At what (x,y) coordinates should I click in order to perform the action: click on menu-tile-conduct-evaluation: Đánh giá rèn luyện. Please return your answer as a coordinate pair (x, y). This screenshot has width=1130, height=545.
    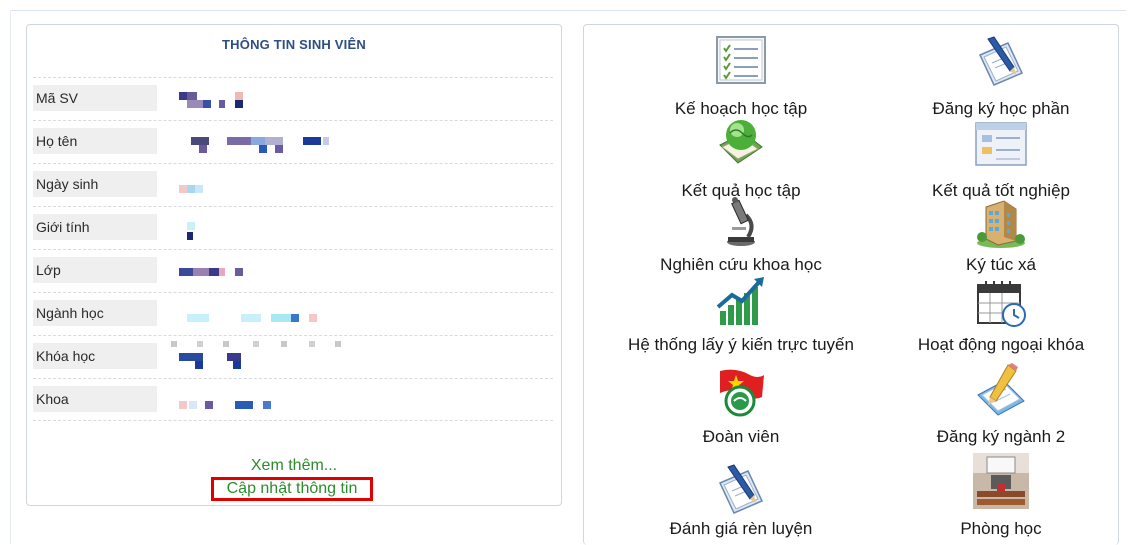
    Looking at the image, I should click on (741, 500).